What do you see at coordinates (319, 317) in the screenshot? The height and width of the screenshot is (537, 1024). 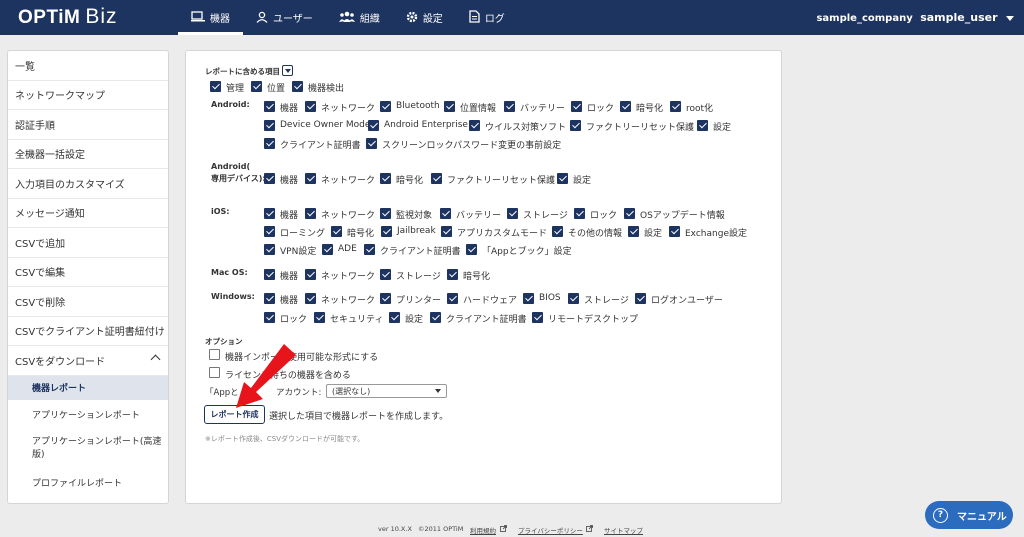 I see `checkbox-win-security` at bounding box center [319, 317].